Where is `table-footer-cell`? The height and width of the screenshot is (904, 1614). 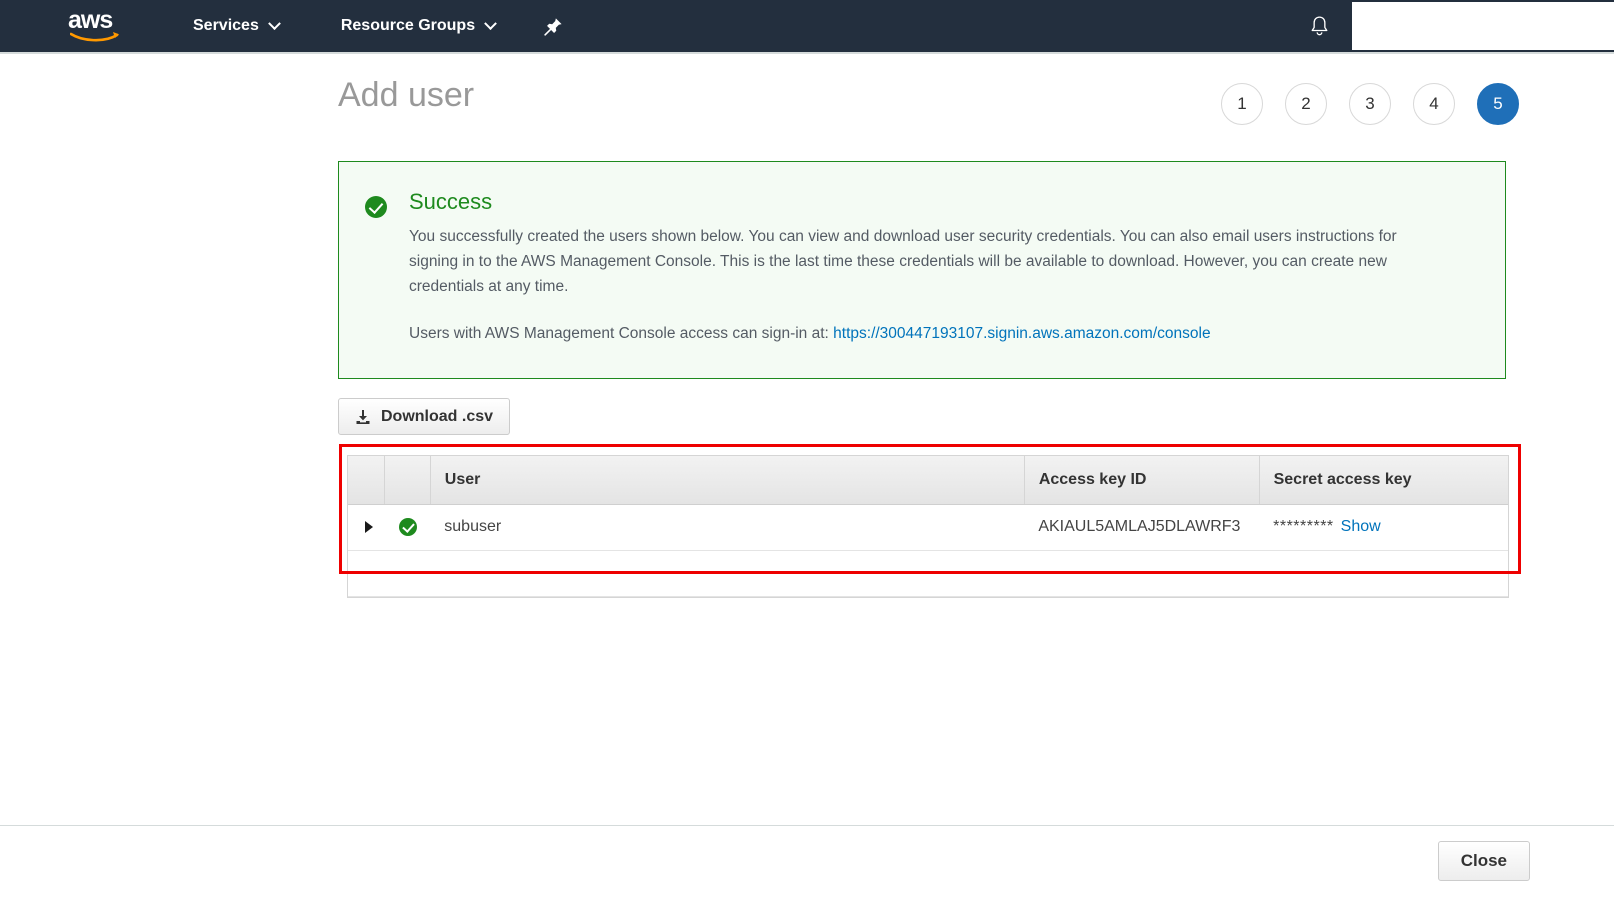
table-footer-cell is located at coordinates (928, 573).